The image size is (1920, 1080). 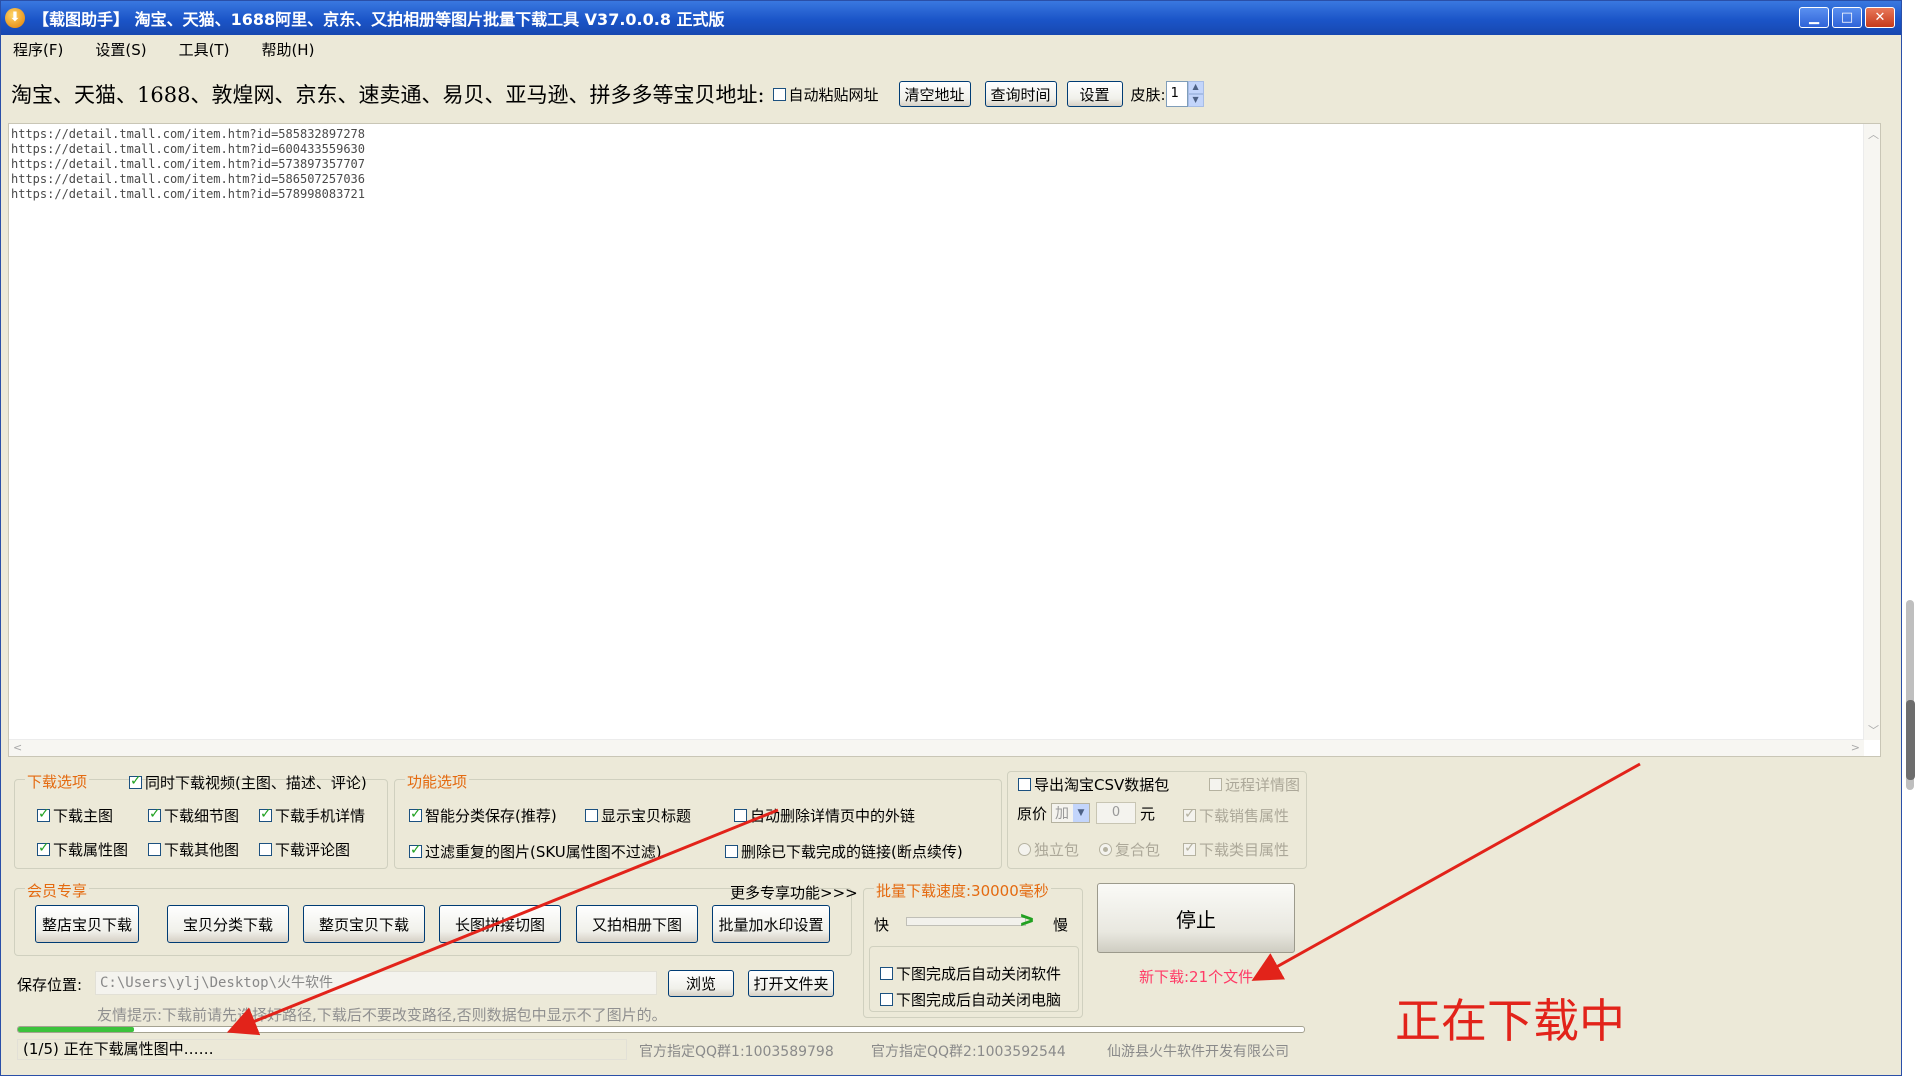 What do you see at coordinates (1196, 918) in the screenshot?
I see `stop-button: 停止` at bounding box center [1196, 918].